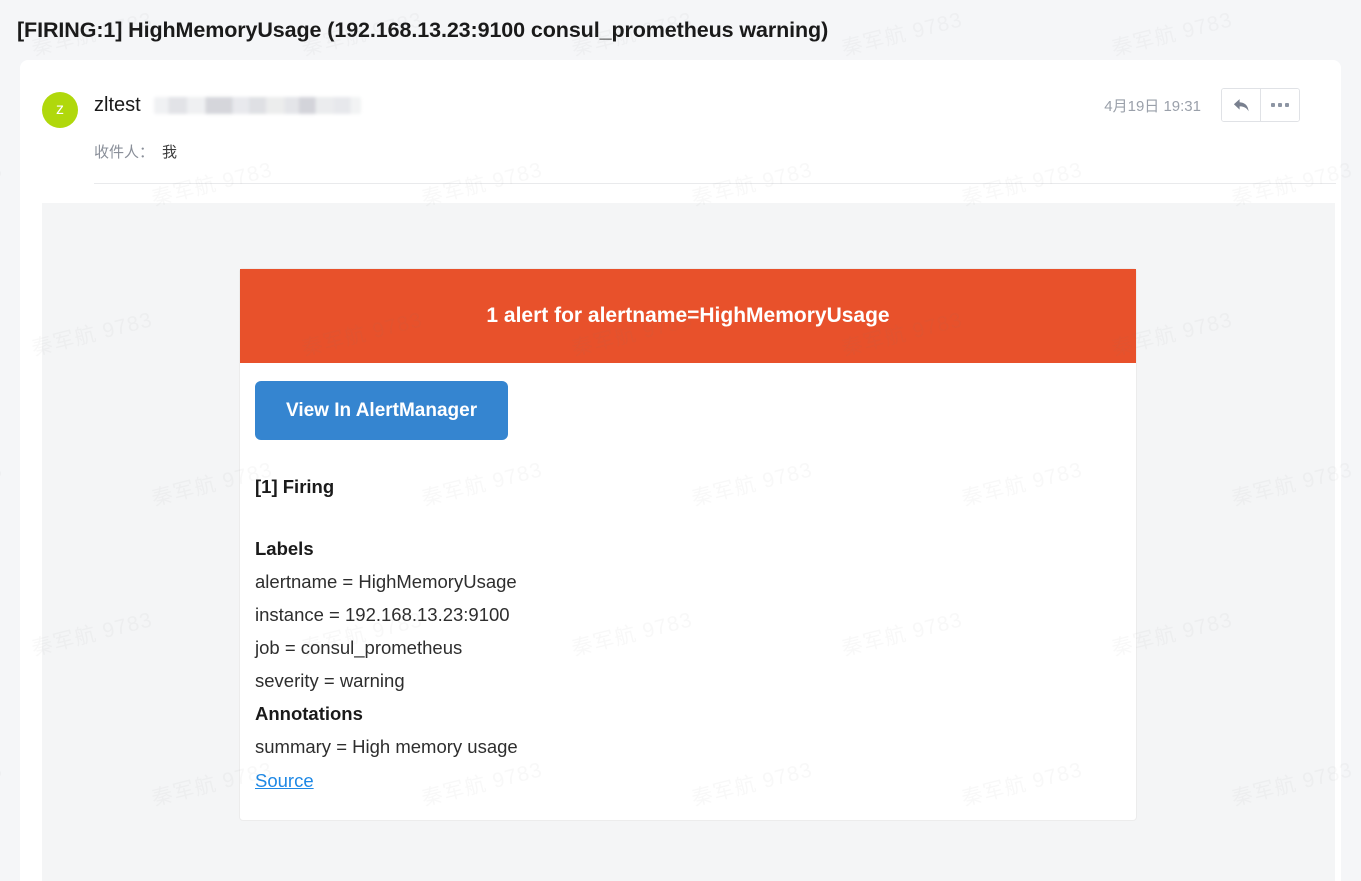 The height and width of the screenshot is (881, 1361). I want to click on labels-heading: Labels, so click(284, 548).